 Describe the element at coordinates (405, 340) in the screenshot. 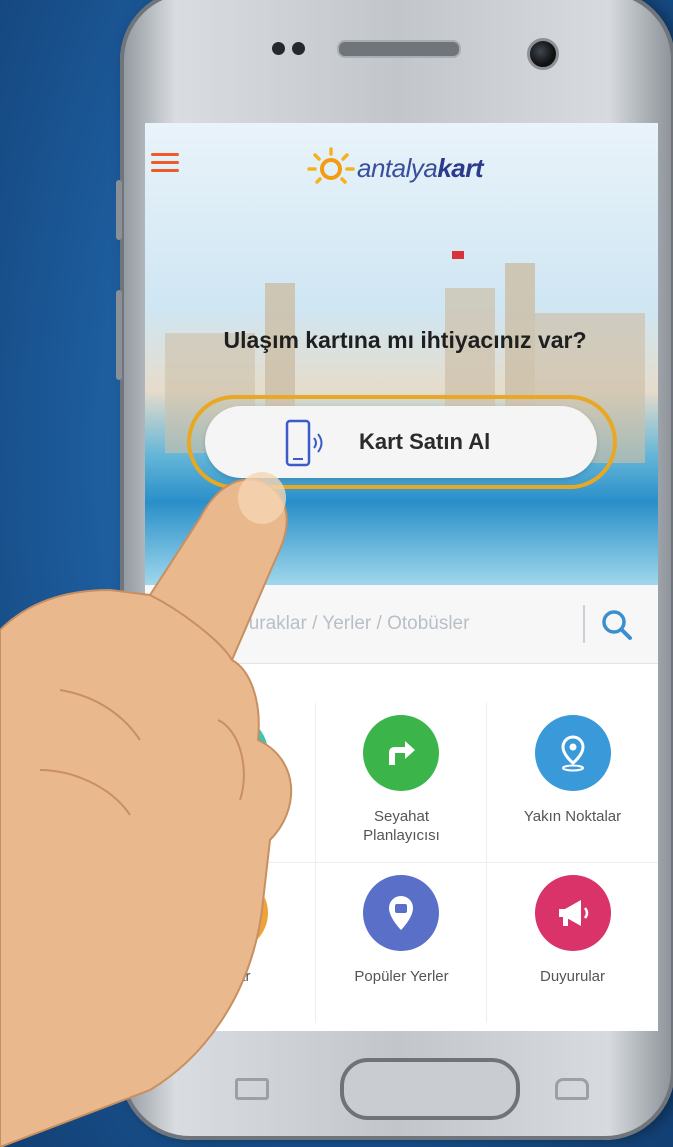

I see `hero-title: Ulaşım kartına mı ihtiyacınız var?` at that location.